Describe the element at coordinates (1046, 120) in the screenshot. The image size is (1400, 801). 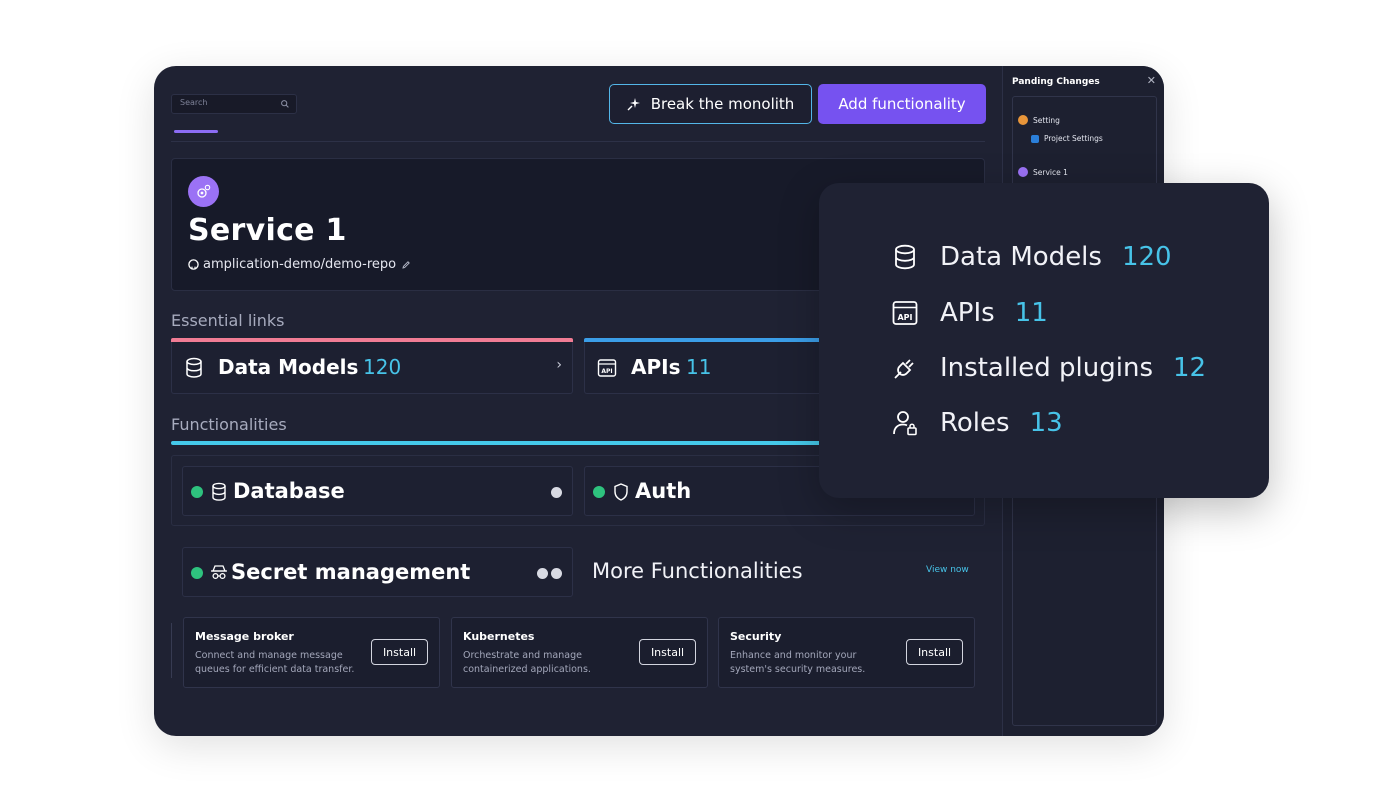
I see `pending-item-label: Setting` at that location.